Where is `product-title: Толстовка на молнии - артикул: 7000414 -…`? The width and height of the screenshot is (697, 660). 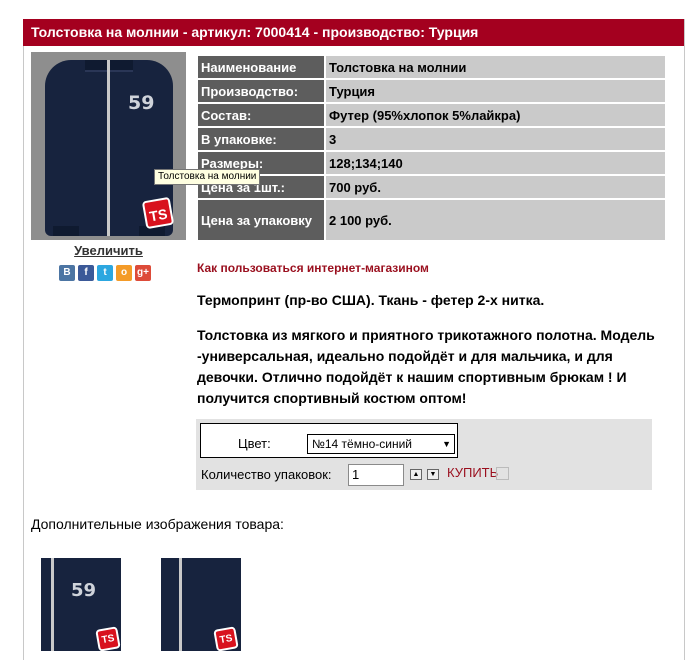 product-title: Толстовка на молнии - артикул: 7000414 -… is located at coordinates (353, 32).